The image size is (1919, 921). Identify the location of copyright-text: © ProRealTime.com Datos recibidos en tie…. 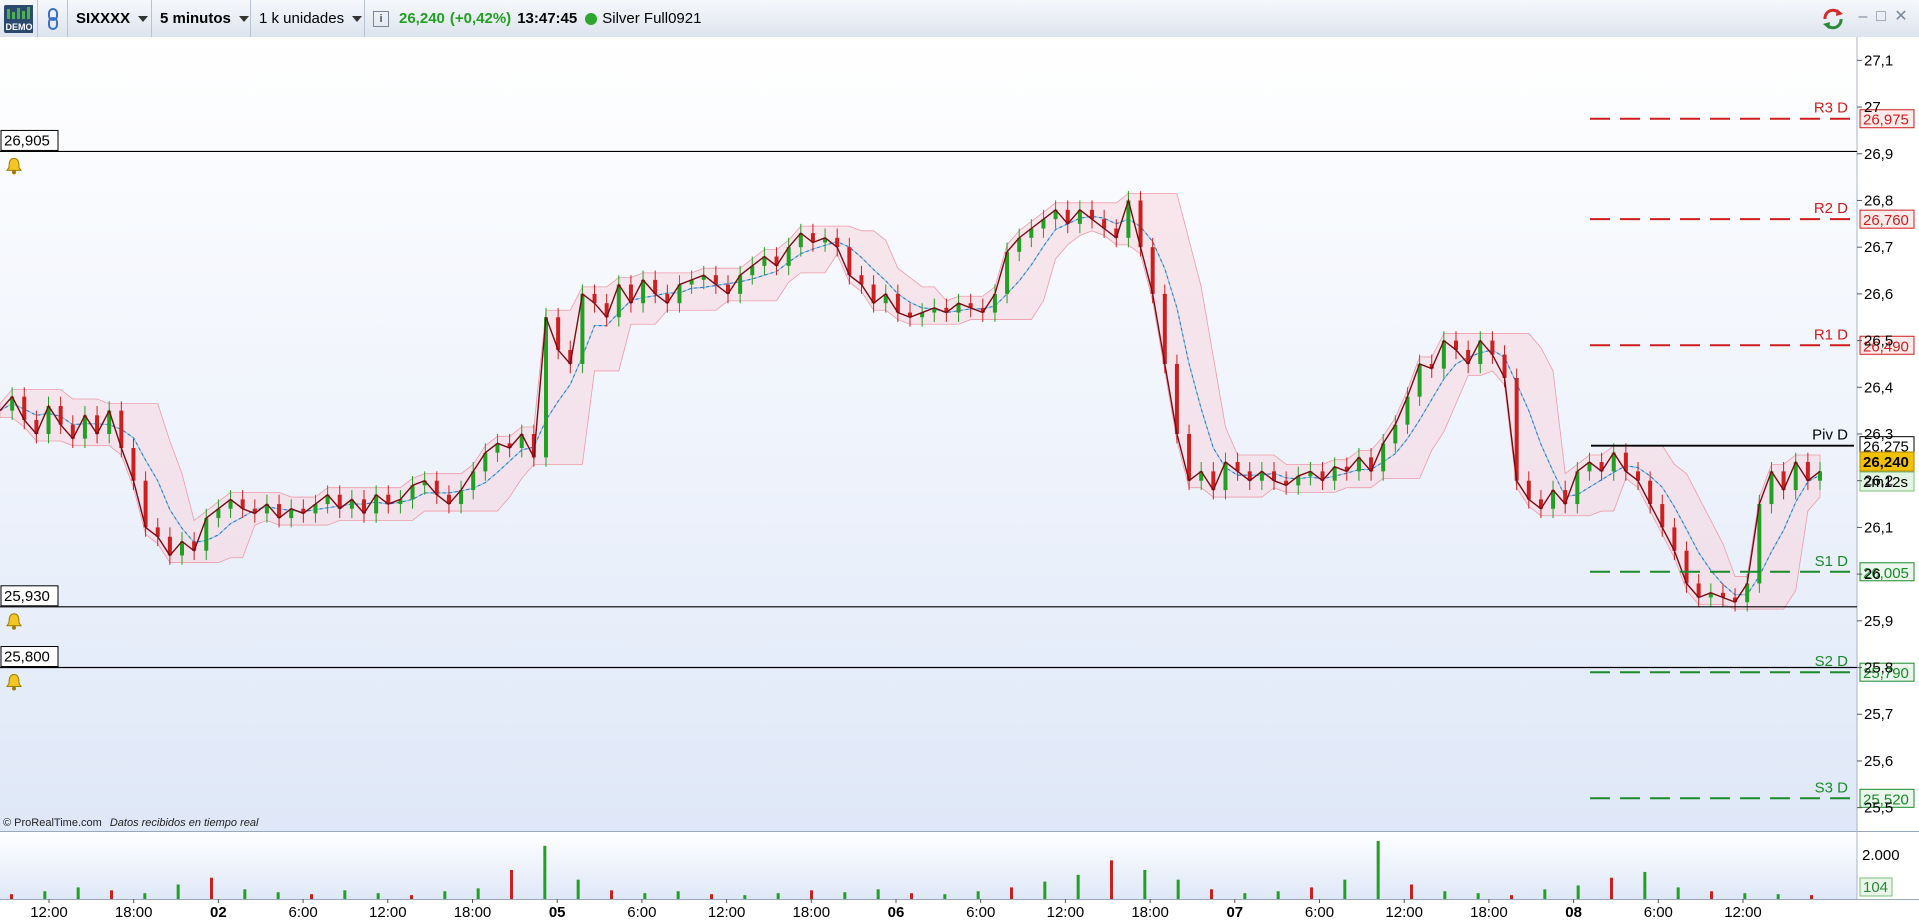
(131, 823).